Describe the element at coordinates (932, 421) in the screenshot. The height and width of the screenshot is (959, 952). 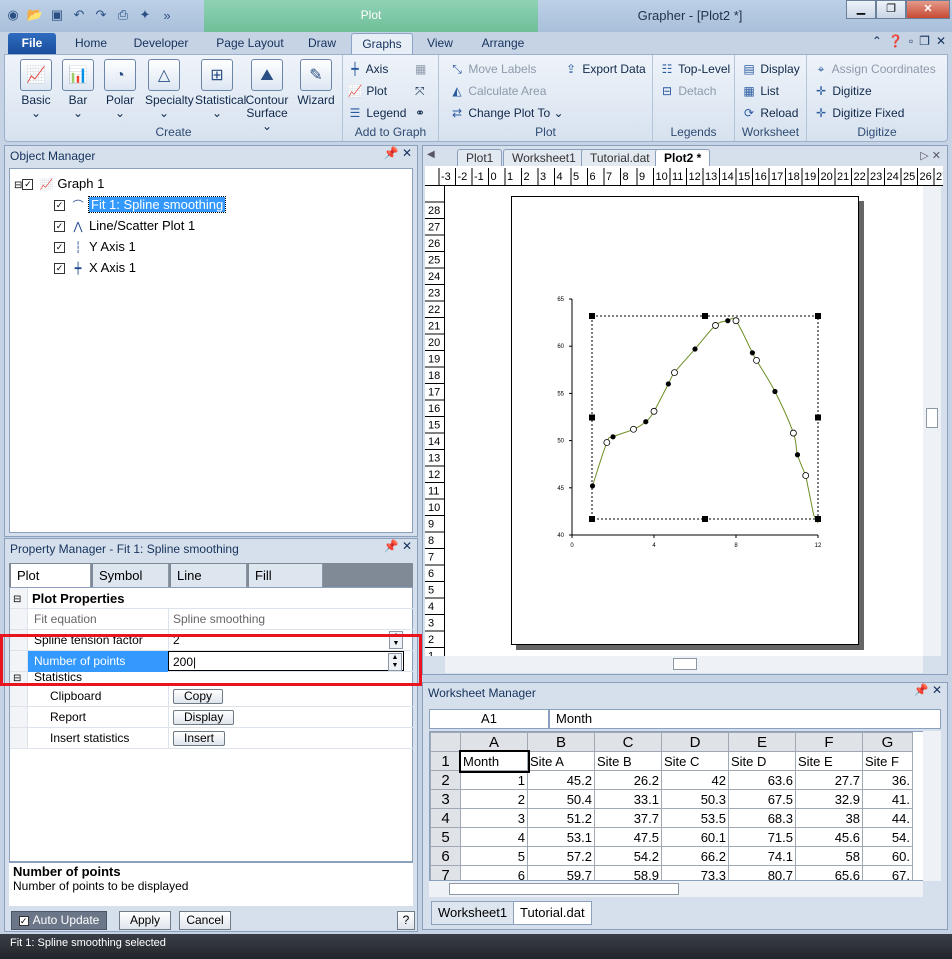
I see `plot-vertical-scrollbar` at that location.